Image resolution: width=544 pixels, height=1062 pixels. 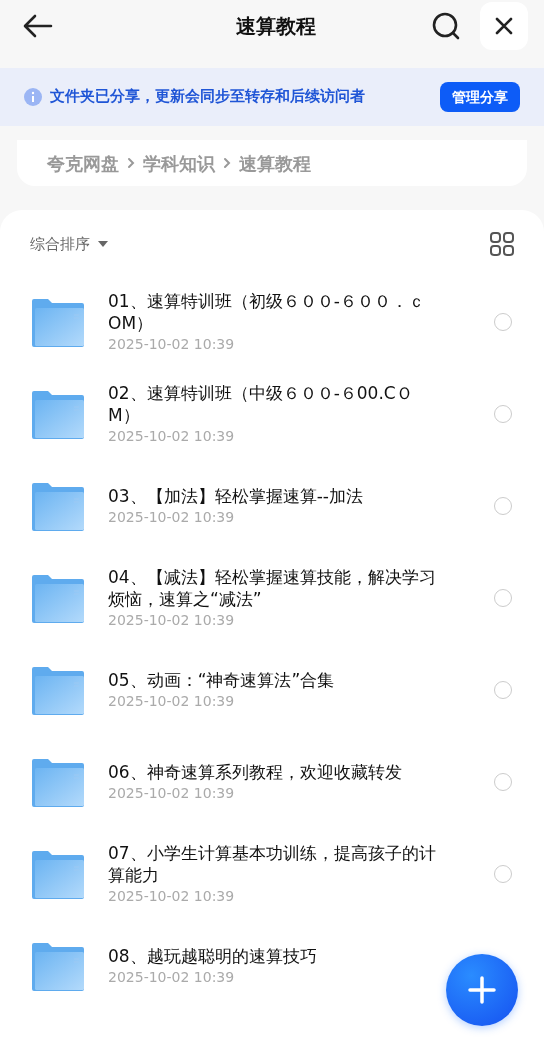 I want to click on close-button, so click(x=504, y=26).